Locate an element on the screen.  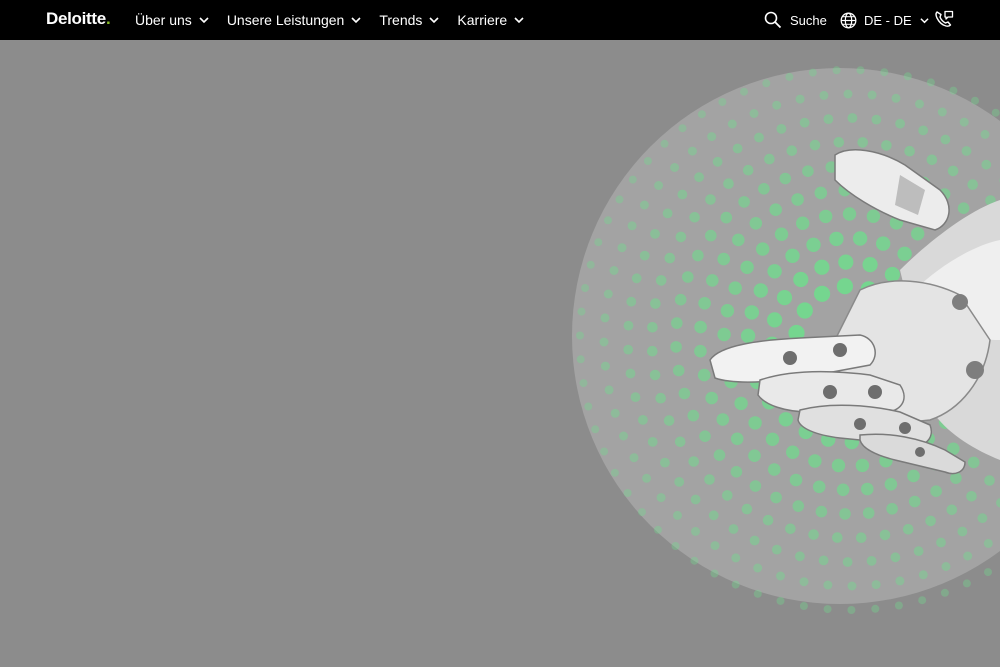
search-button: Suche is located at coordinates (795, 20).